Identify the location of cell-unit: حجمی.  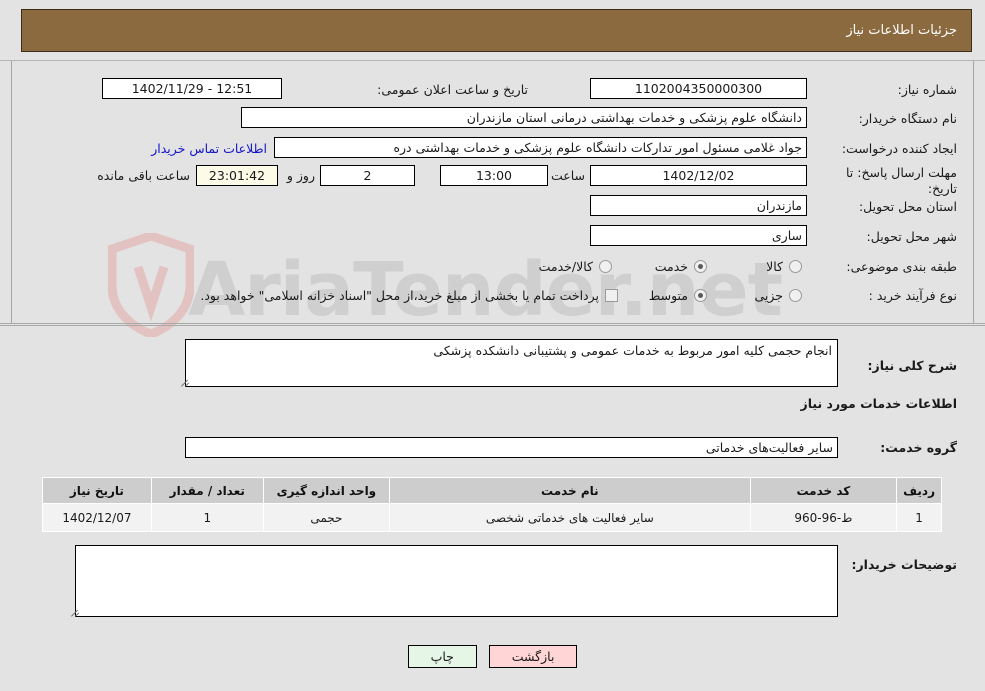
(326, 517).